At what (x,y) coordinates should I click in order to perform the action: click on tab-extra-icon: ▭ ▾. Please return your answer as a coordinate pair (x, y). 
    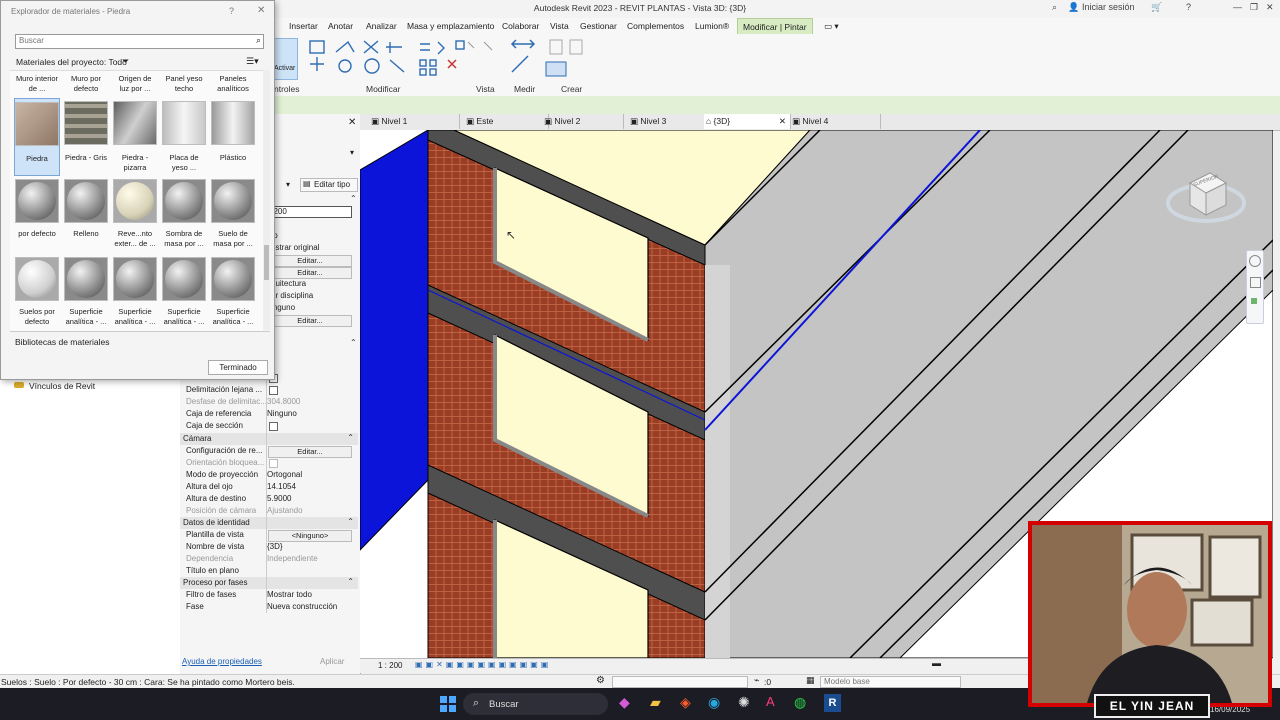
    Looking at the image, I should click on (831, 26).